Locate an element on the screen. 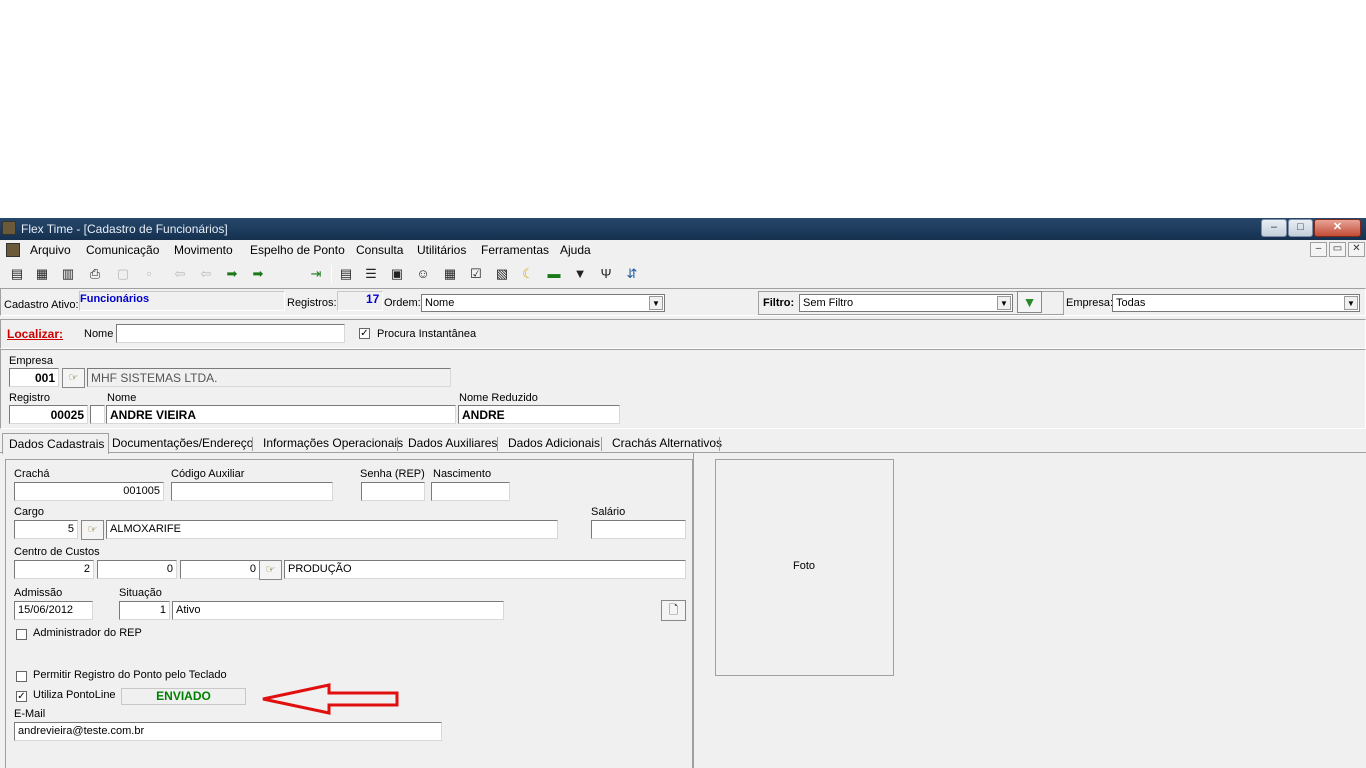  menu-consulta: Consulta is located at coordinates (379, 250).